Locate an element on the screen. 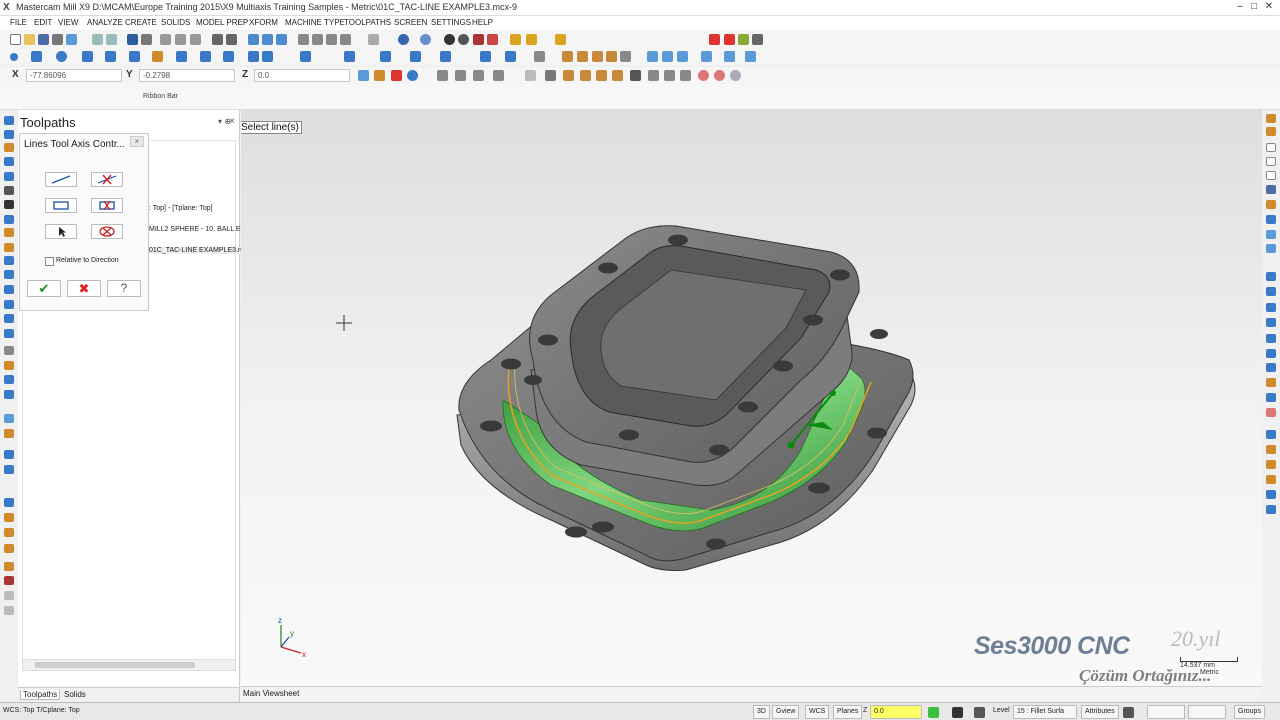 The height and width of the screenshot is (720, 1280). z-coordinate-input: 0.0 is located at coordinates (302, 75).